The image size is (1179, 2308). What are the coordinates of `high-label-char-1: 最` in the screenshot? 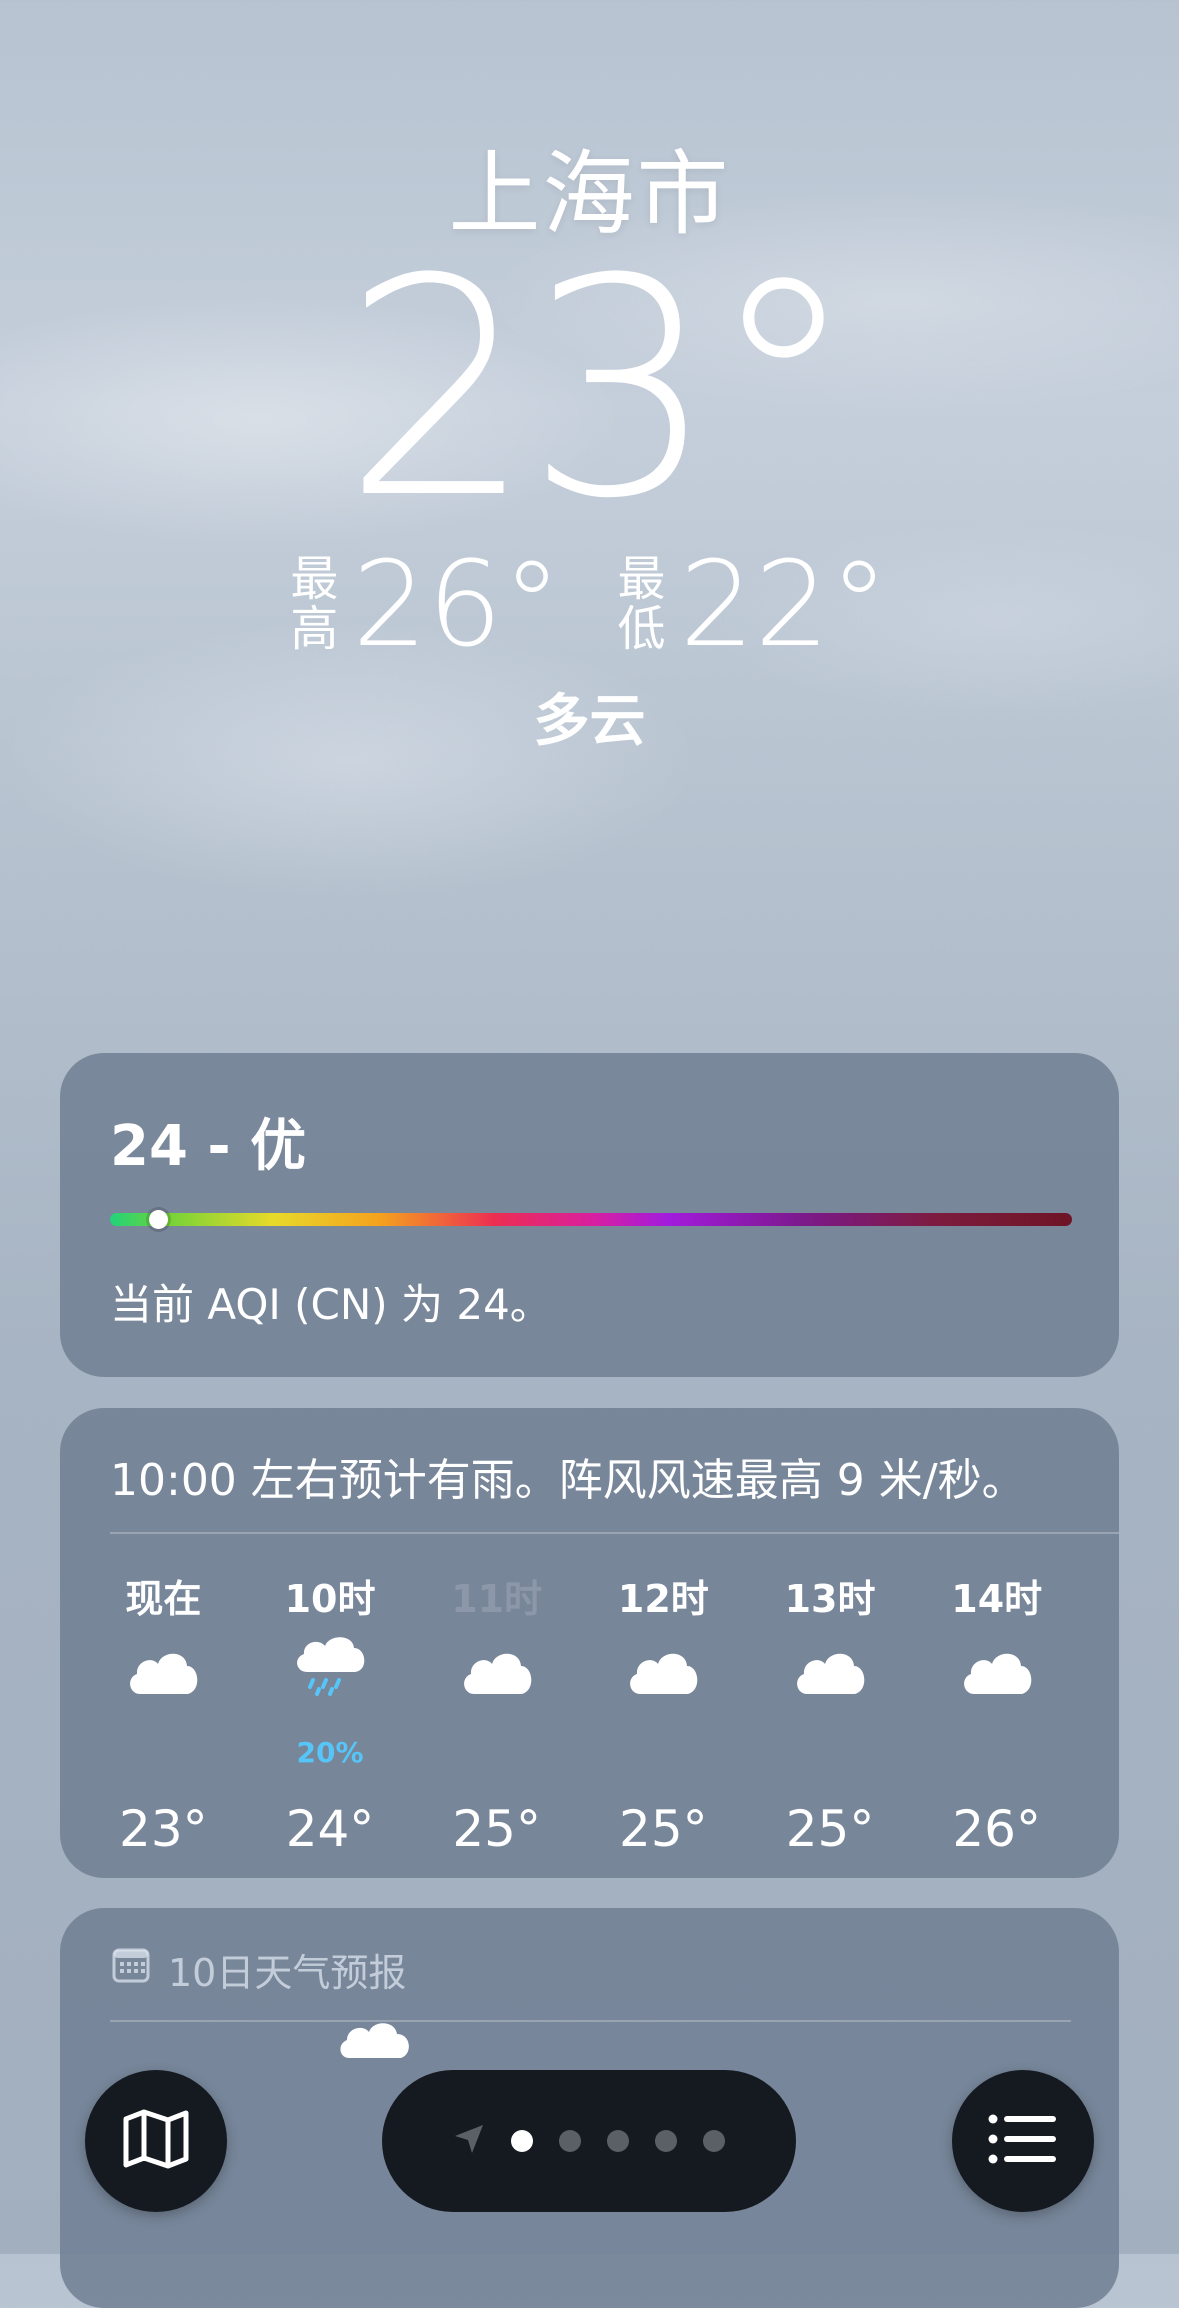 It's located at (314, 578).